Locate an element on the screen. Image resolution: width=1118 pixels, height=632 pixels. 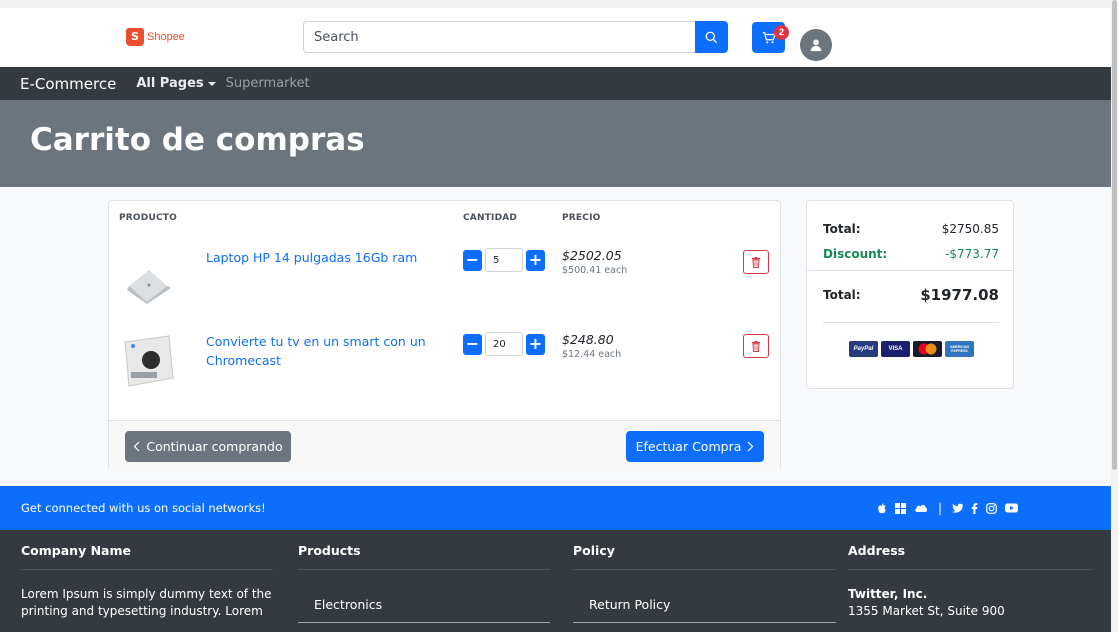
shopee-logo: S Shopee is located at coordinates (155, 37).